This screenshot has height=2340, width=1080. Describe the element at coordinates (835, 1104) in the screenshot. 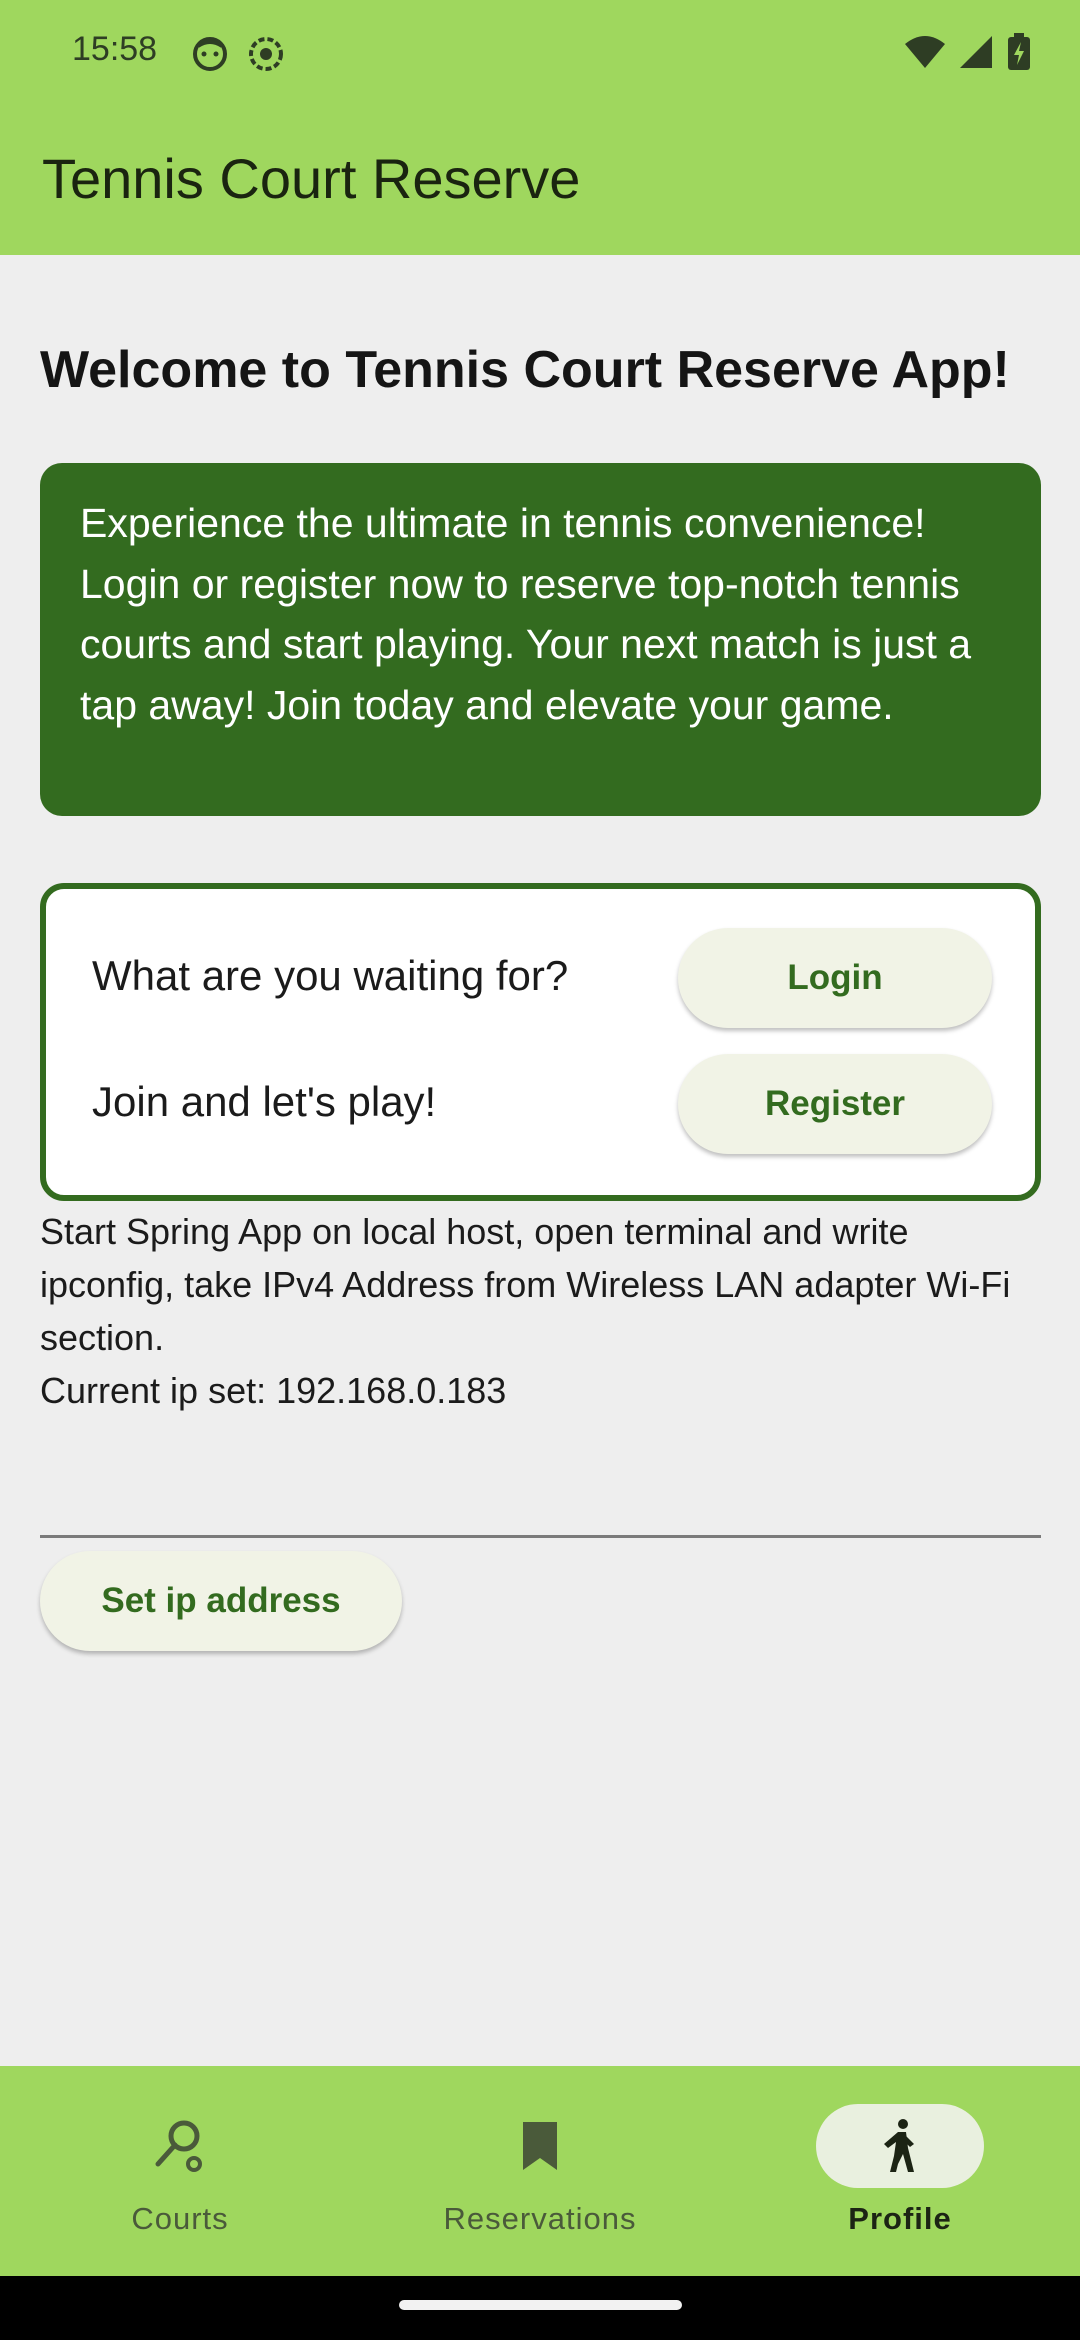

I see `register-button: Register` at that location.